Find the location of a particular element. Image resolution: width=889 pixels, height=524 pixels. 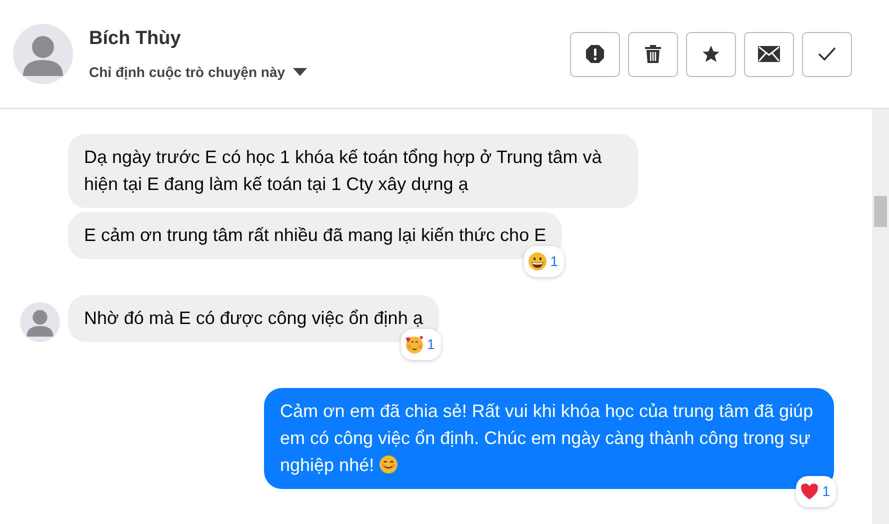

contact-name: Bích Thùy is located at coordinates (135, 39).